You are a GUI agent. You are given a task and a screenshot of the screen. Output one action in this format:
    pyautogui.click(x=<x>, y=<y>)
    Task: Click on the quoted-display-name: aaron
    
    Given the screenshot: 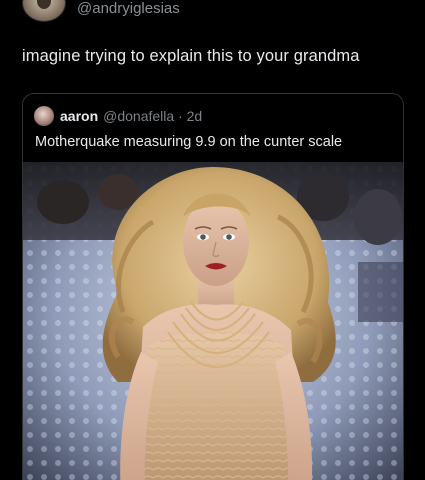 What is the action you would take?
    pyautogui.click(x=79, y=116)
    